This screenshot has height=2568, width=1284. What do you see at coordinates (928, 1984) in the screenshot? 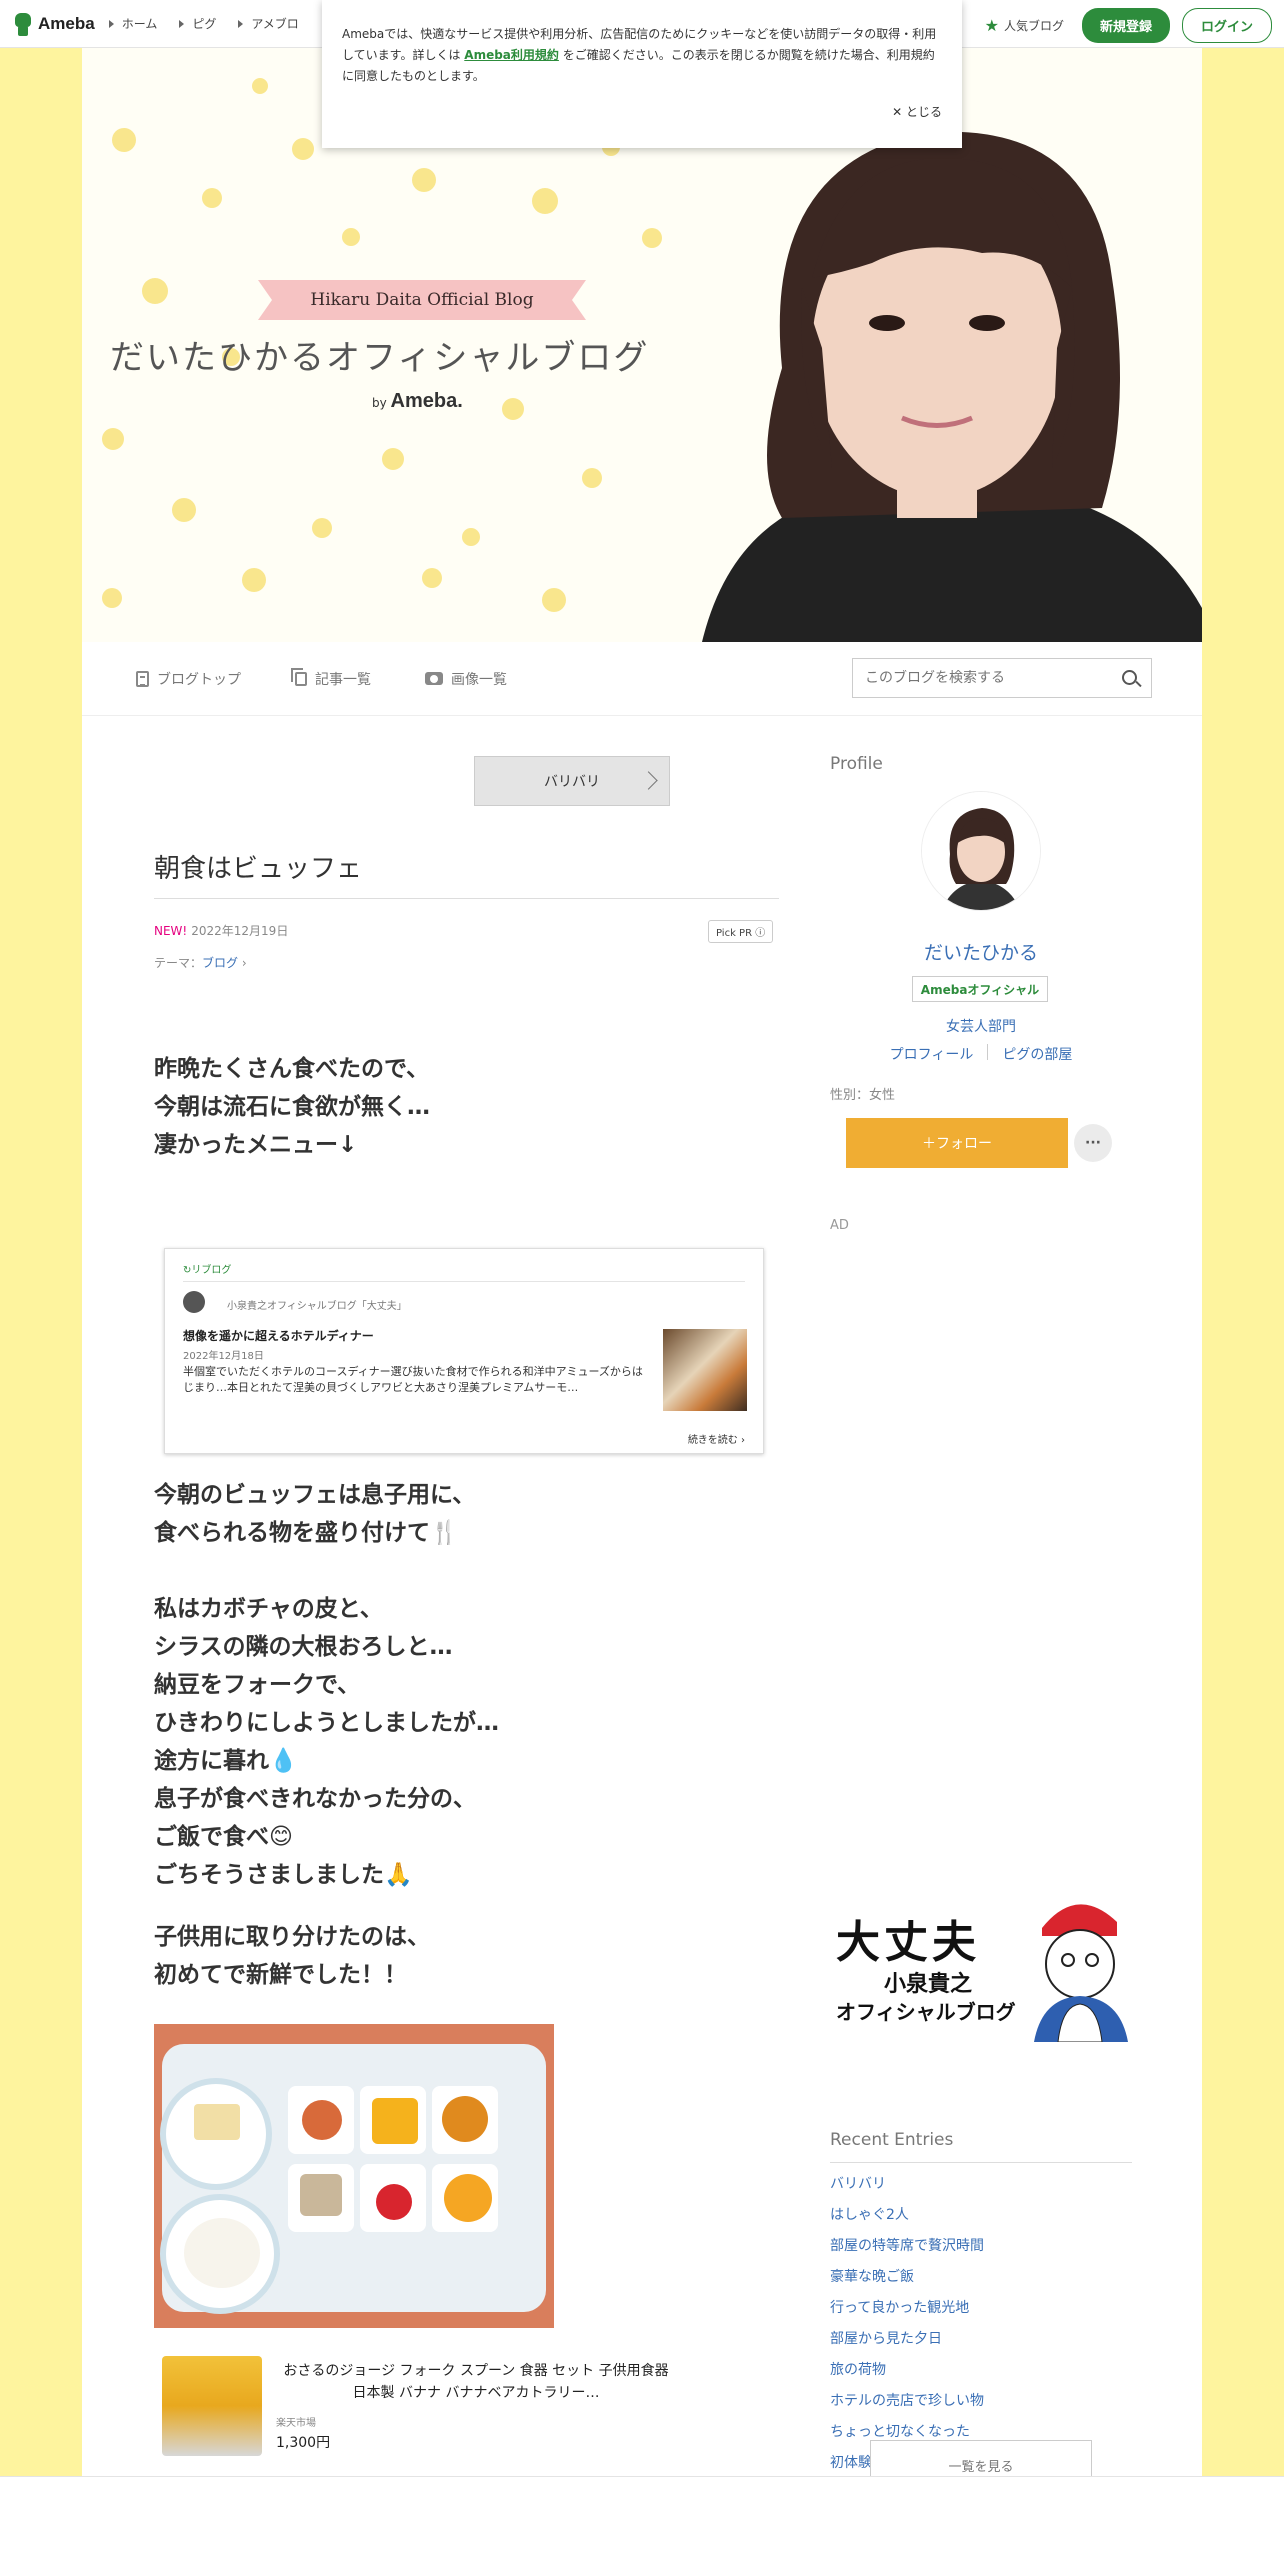
I see `banner-name: 小泉貴之` at bounding box center [928, 1984].